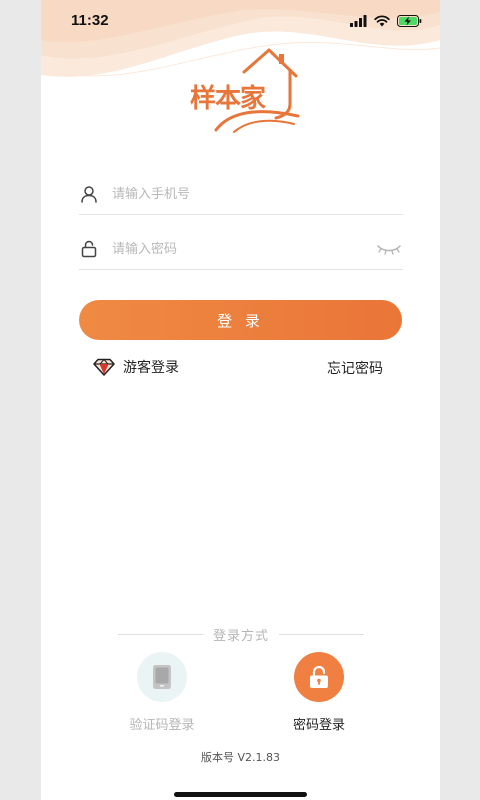 This screenshot has height=800, width=480. I want to click on sms-login-label: 验证码登录, so click(162, 725).